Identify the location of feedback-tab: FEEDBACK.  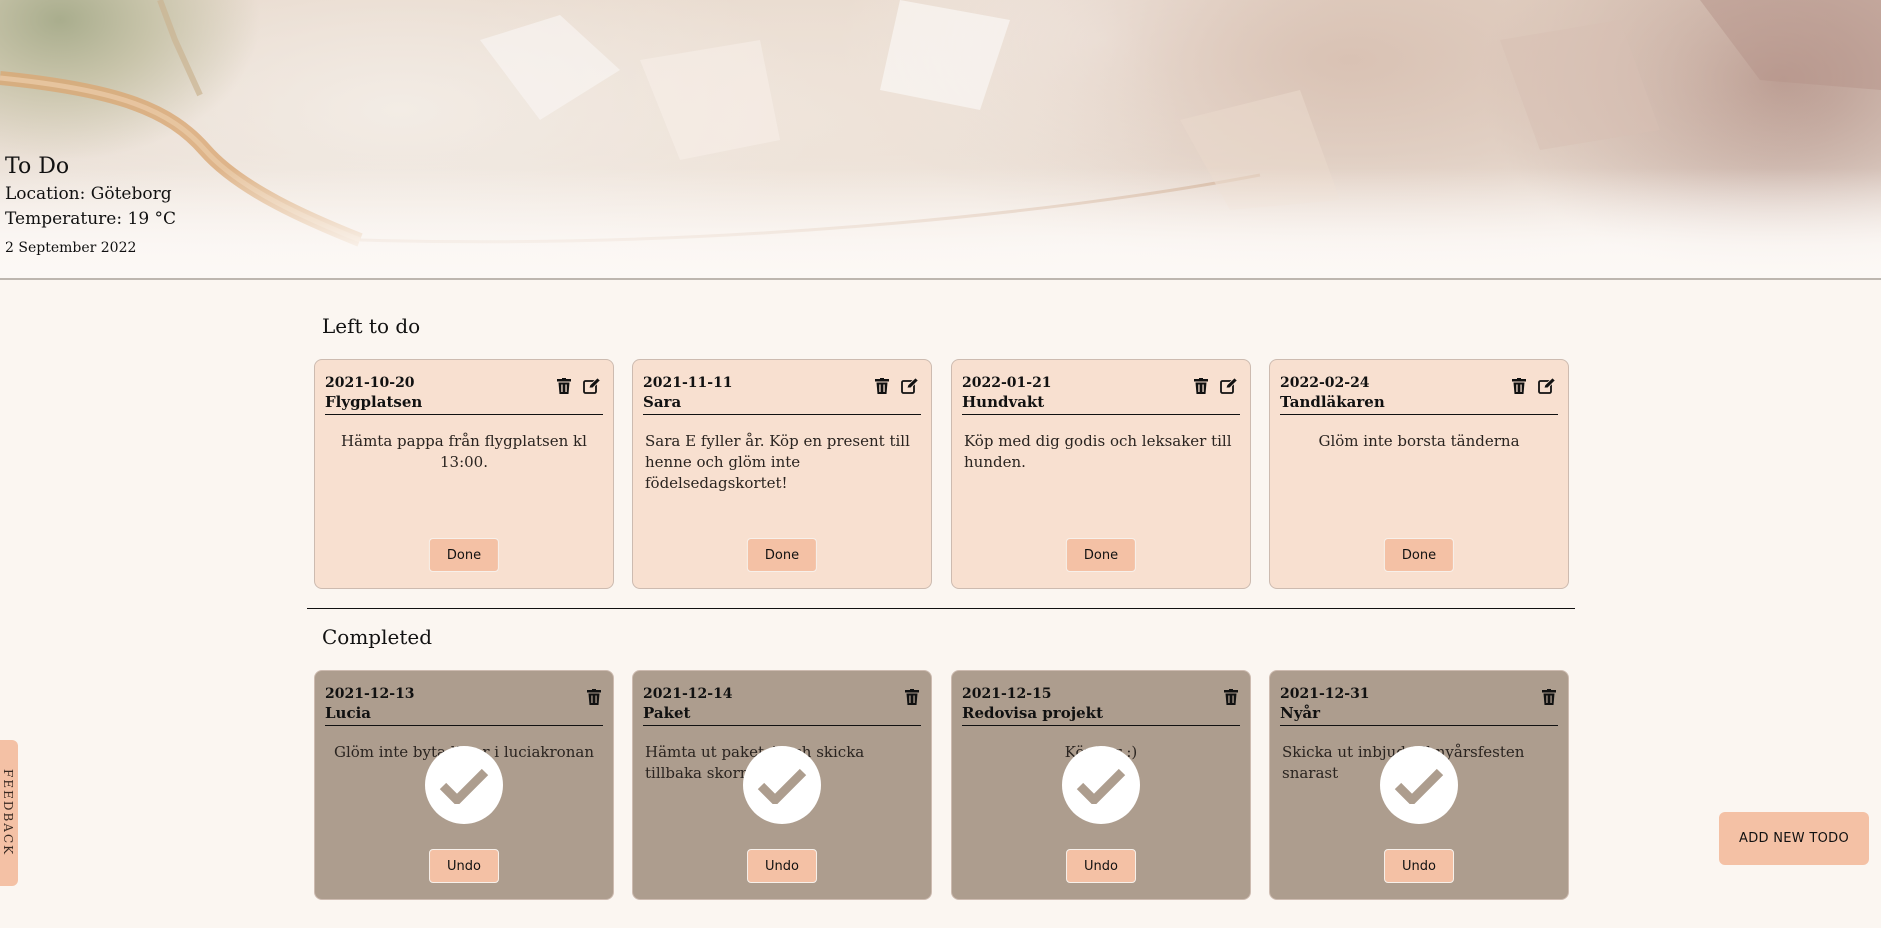
(9, 813).